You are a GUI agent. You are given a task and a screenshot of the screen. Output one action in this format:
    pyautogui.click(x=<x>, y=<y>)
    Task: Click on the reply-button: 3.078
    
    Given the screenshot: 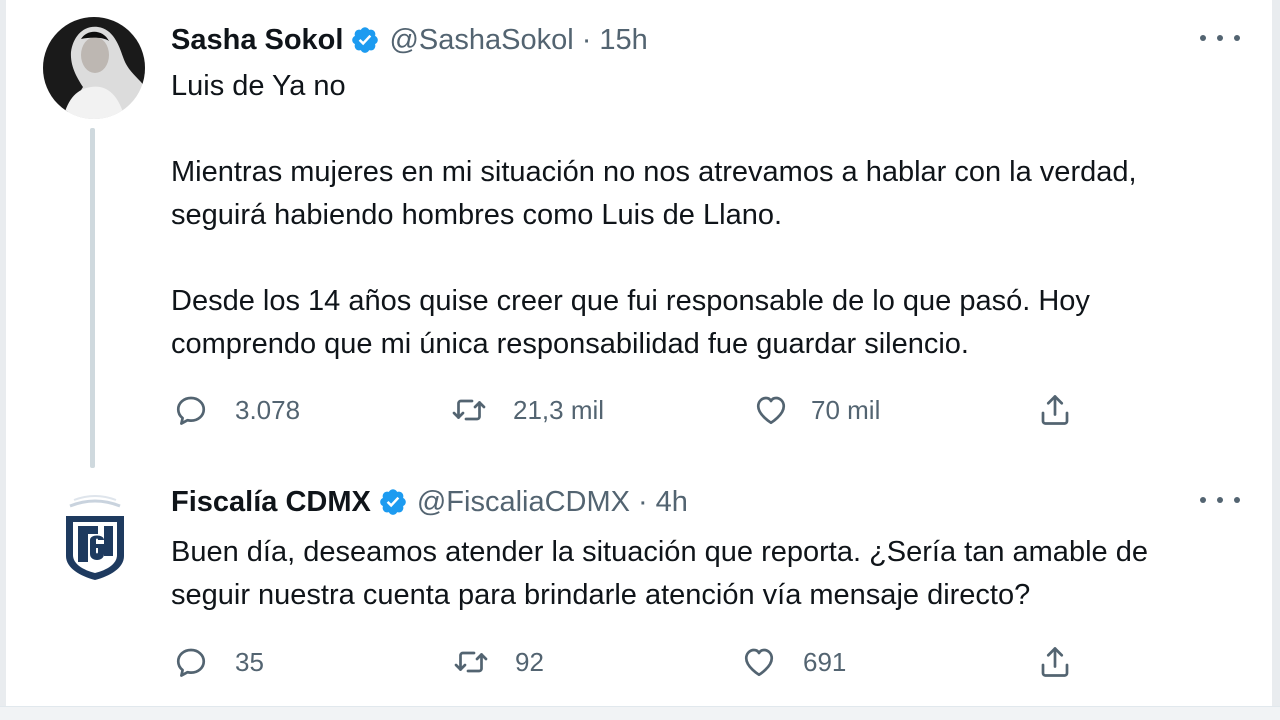 What is the action you would take?
    pyautogui.click(x=236, y=410)
    